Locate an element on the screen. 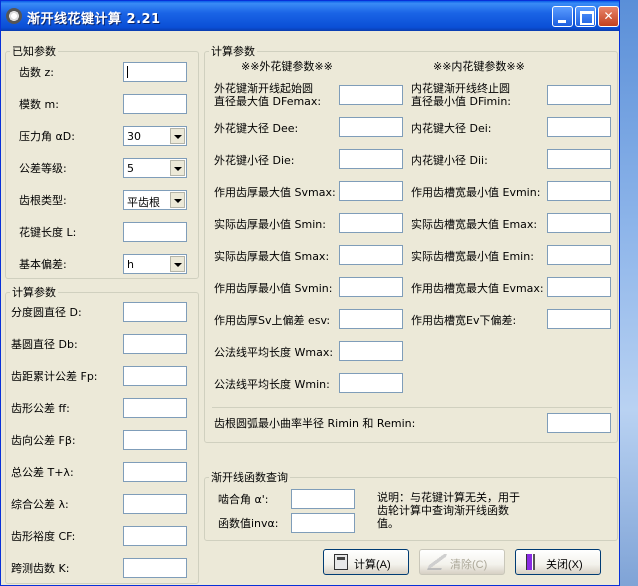 The image size is (638, 586). involute-lookup-legend: 渐开线函数查询 is located at coordinates (249, 477).